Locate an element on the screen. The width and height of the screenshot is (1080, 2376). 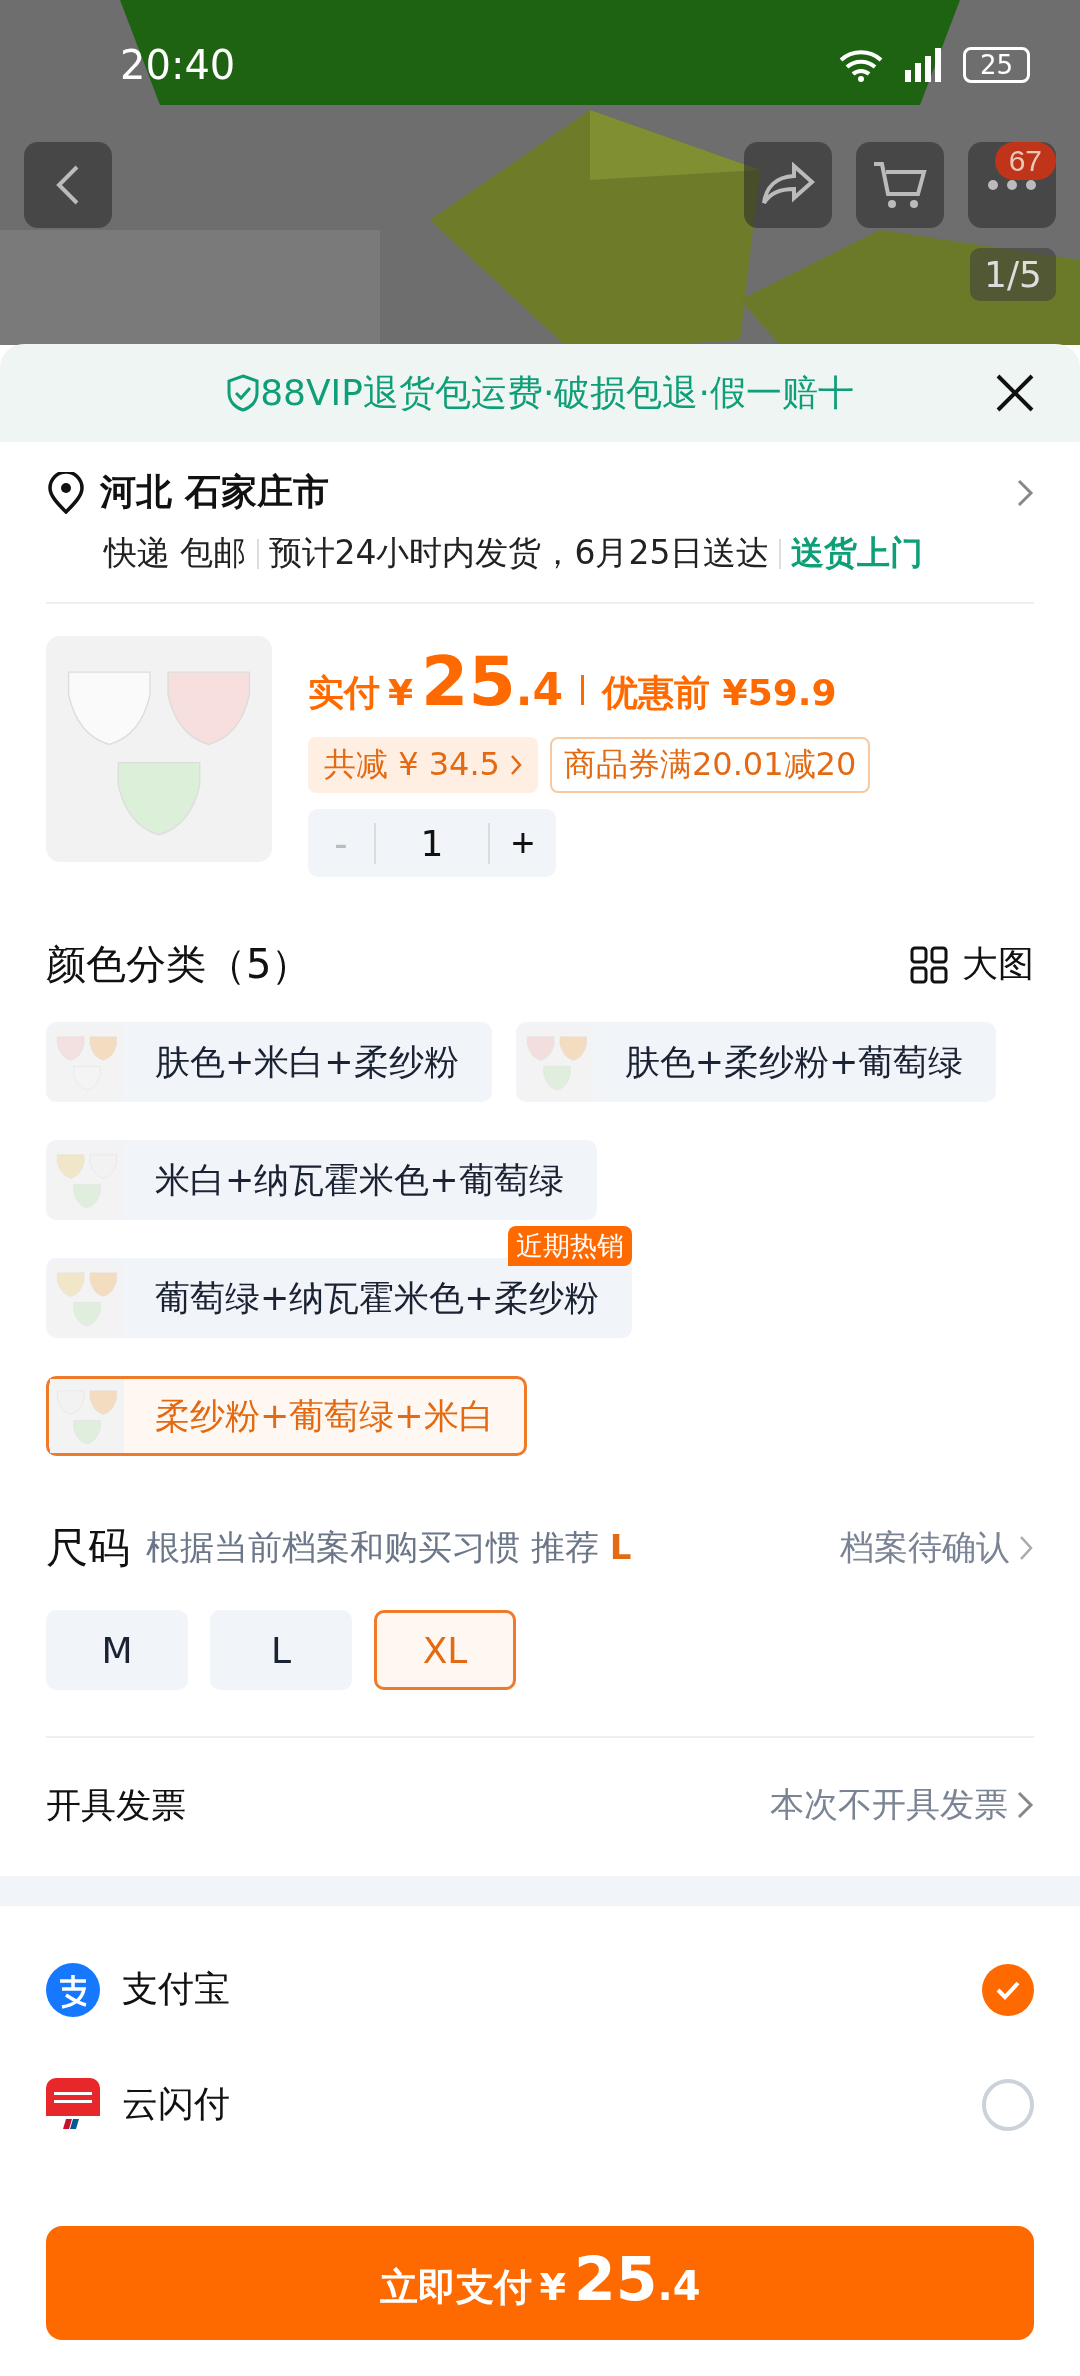
location-pin-icon is located at coordinates (66, 492).